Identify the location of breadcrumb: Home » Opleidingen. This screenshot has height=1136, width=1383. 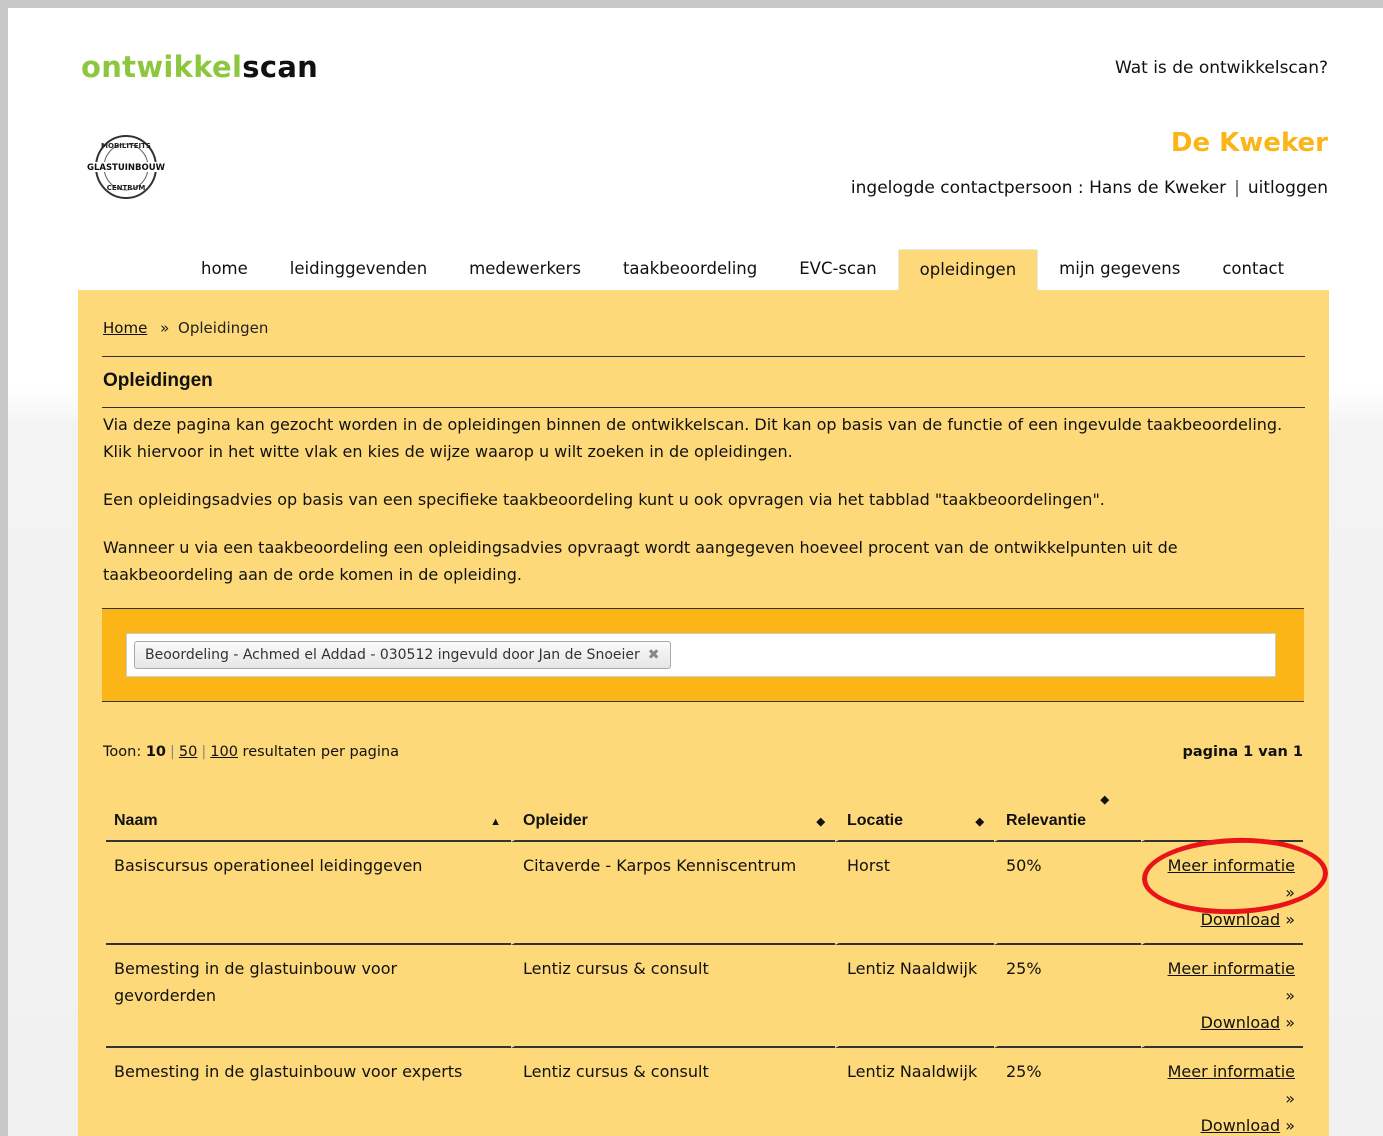
(185, 328).